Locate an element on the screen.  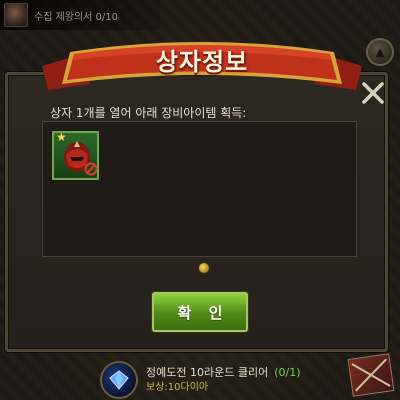
bottom-quest-tracker: 정예도전 10라운드 클리어 (0/1) 보상:10다이아 is located at coordinates (215, 380).